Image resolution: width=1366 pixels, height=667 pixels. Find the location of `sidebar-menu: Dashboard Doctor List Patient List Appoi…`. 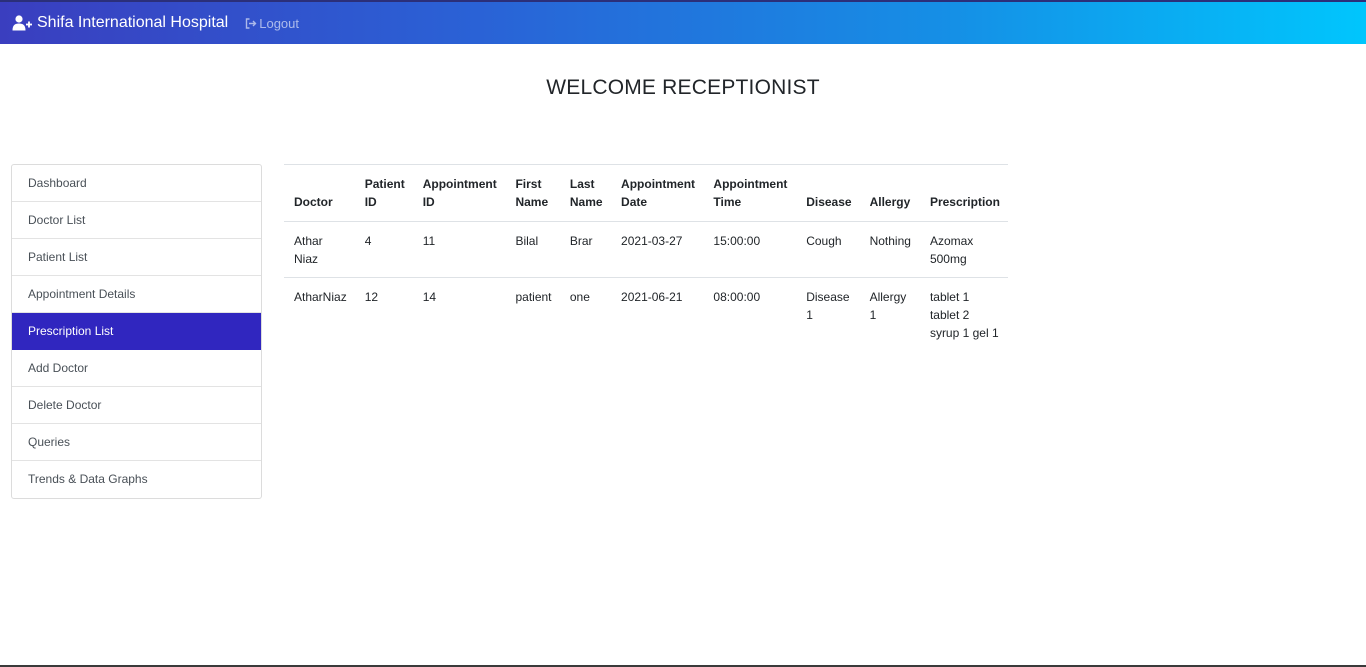

sidebar-menu: Dashboard Doctor List Patient List Appoi… is located at coordinates (136, 331).